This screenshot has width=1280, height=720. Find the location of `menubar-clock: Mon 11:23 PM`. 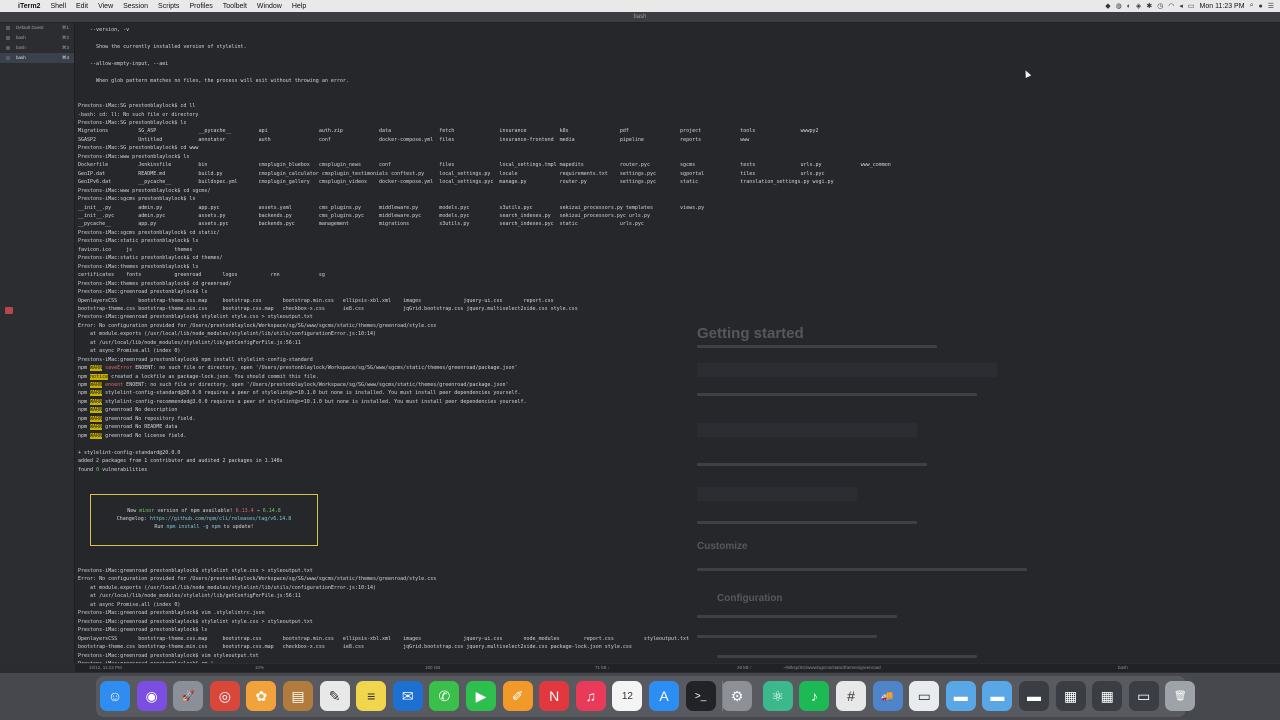

menubar-clock: Mon 11:23 PM is located at coordinates (1222, 6).